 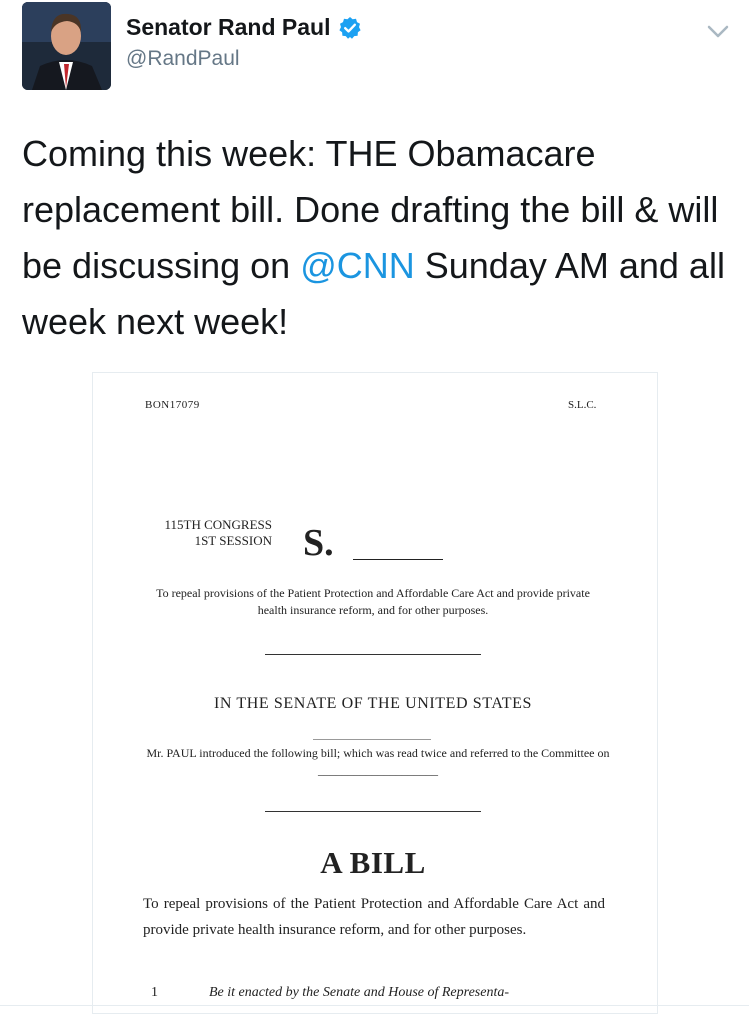 I want to click on bill-number-blank, so click(x=398, y=559).